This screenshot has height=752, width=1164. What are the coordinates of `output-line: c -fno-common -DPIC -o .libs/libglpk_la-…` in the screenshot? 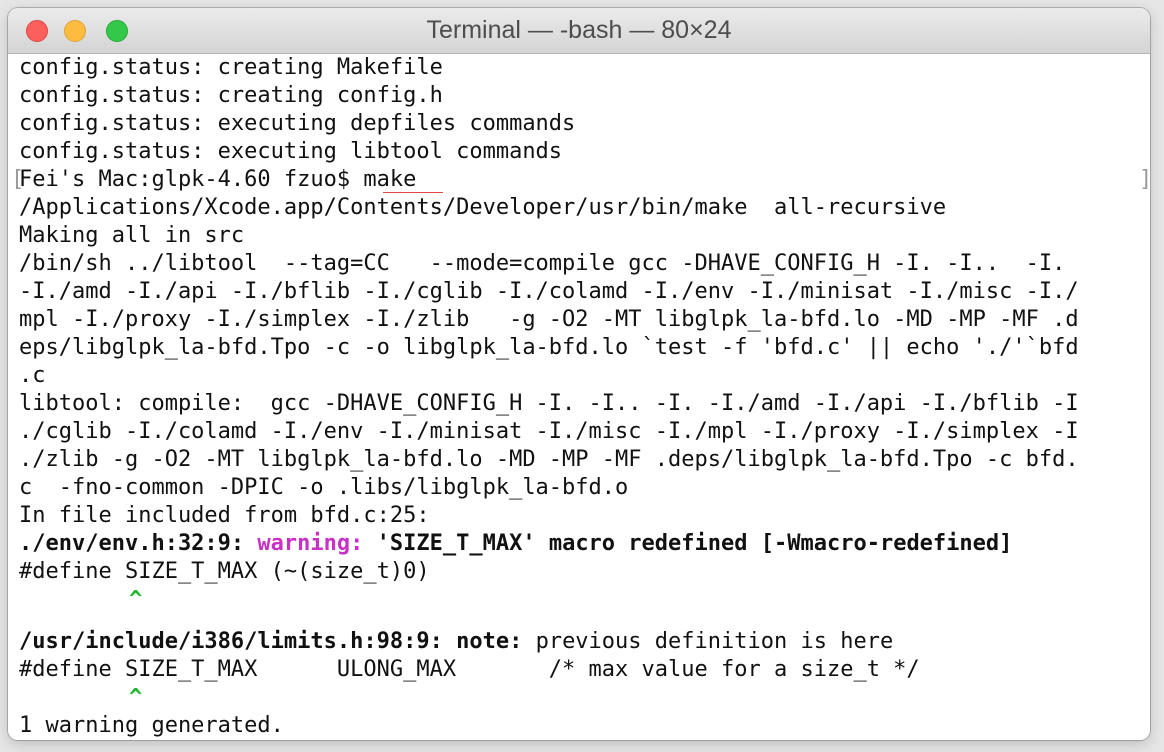 It's located at (324, 487).